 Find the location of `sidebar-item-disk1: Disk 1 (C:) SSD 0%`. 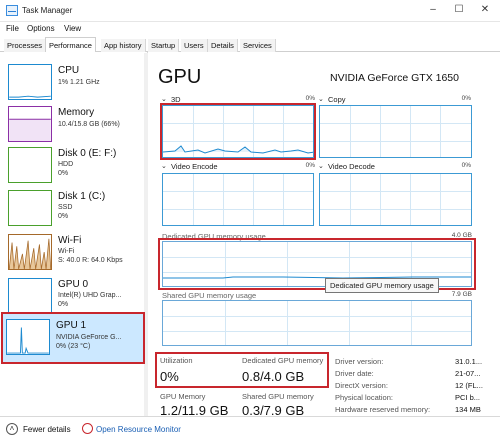

sidebar-item-disk1: Disk 1 (C:) SSD 0% is located at coordinates (74, 208).